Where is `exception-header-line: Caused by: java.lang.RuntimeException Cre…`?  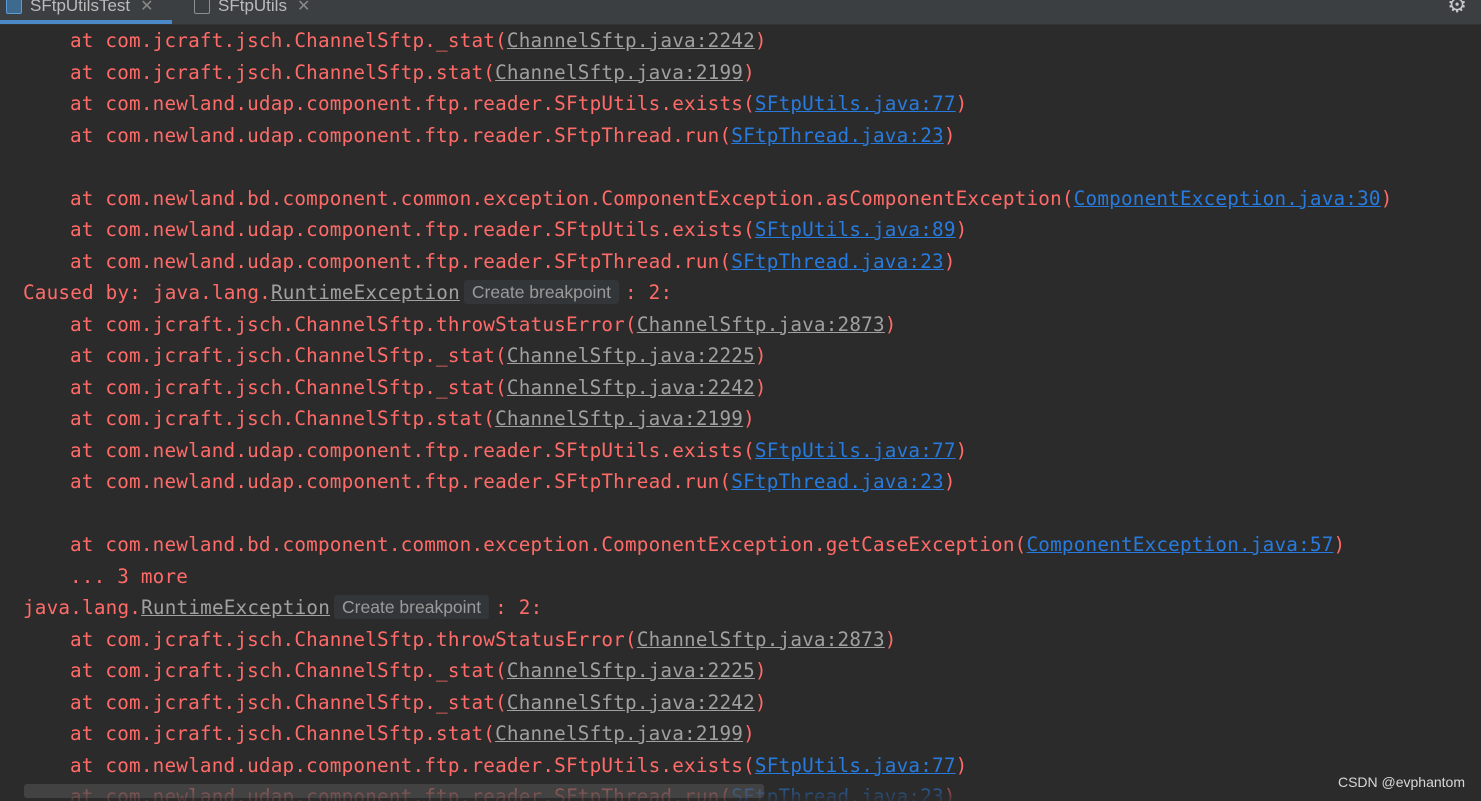 exception-header-line: Caused by: java.lang.RuntimeException Cre… is located at coordinates (347, 292).